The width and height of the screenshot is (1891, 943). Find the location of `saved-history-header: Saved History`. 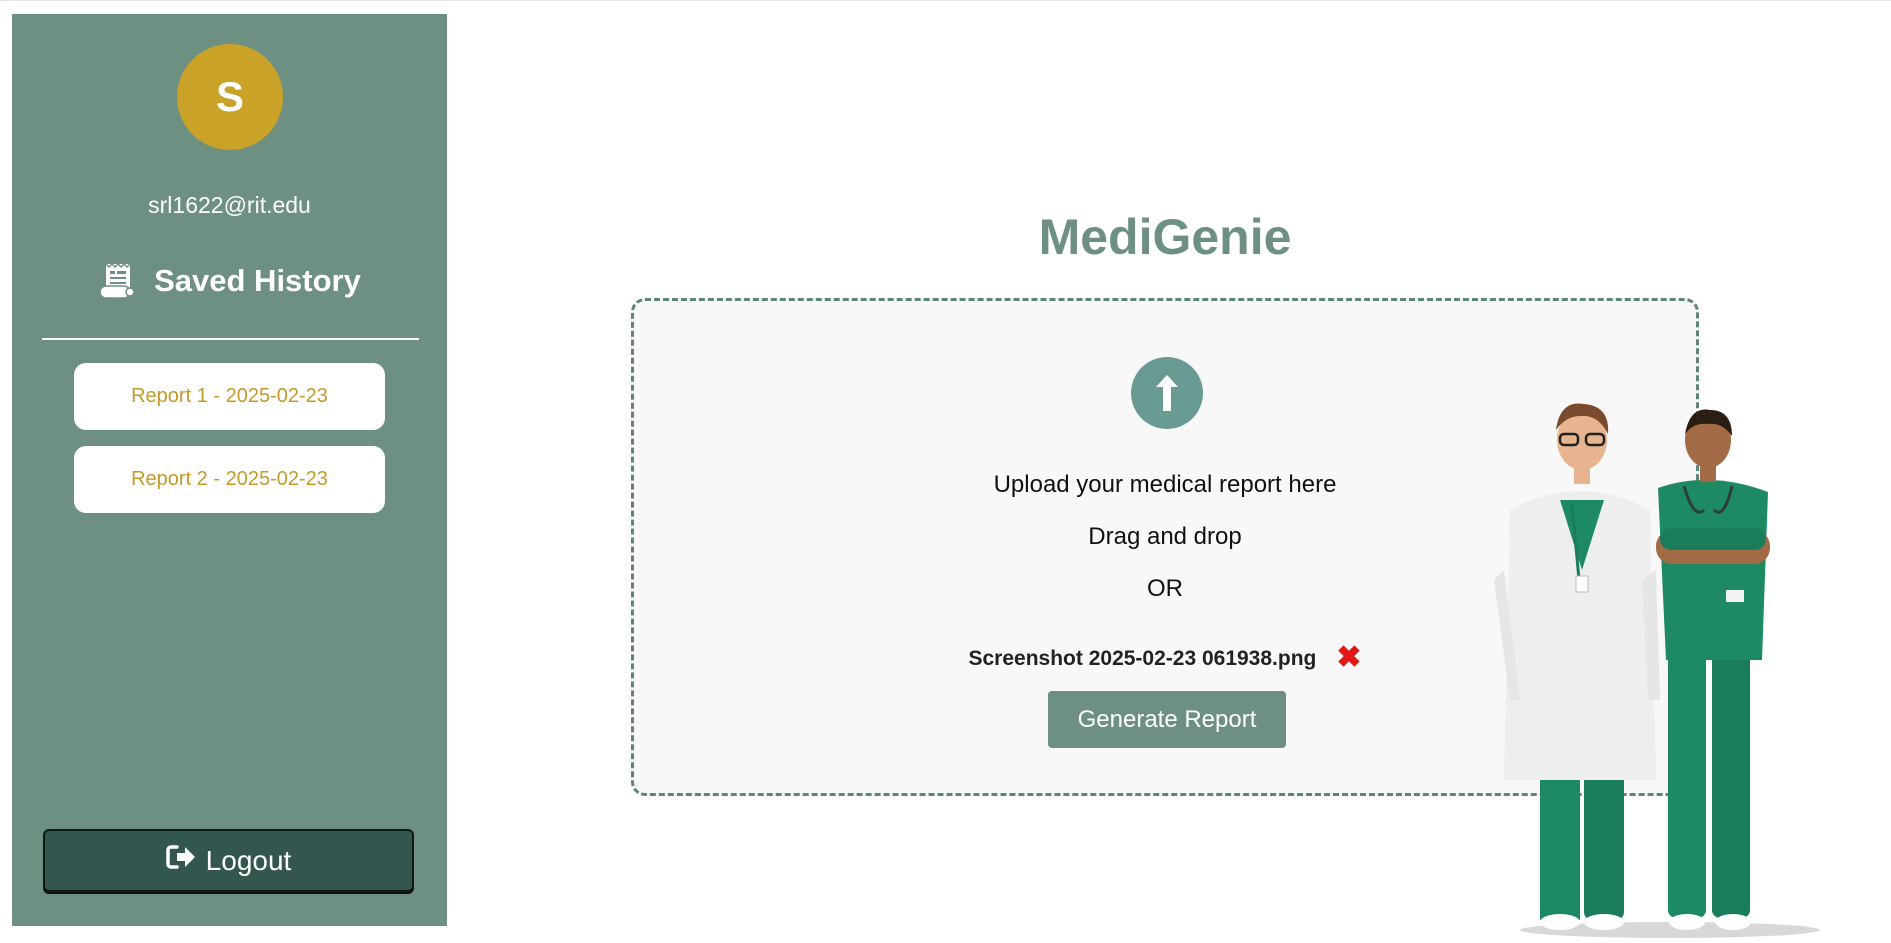

saved-history-header: Saved History is located at coordinates (229, 281).